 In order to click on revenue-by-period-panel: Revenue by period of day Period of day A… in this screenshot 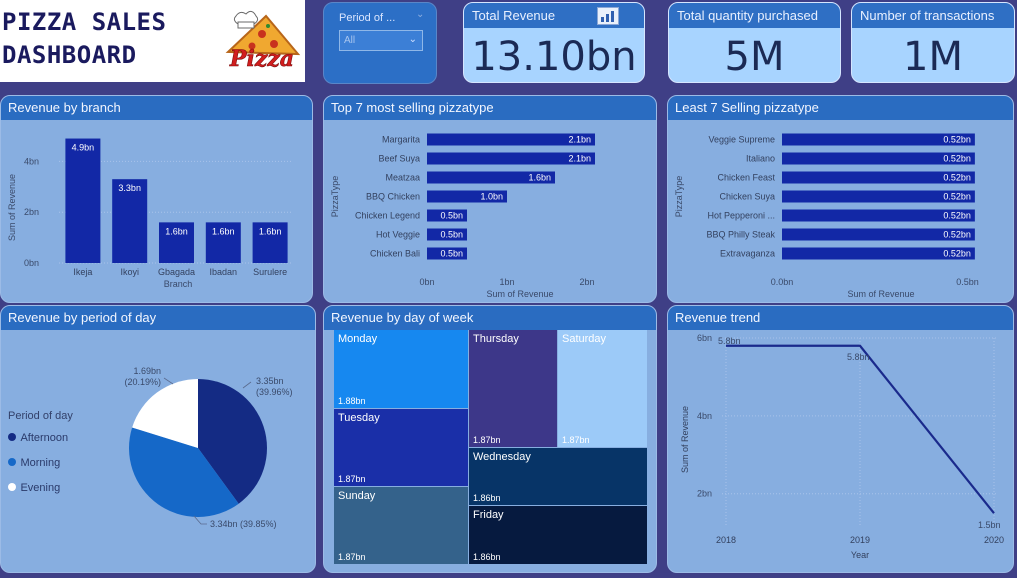, I will do `click(158, 439)`.